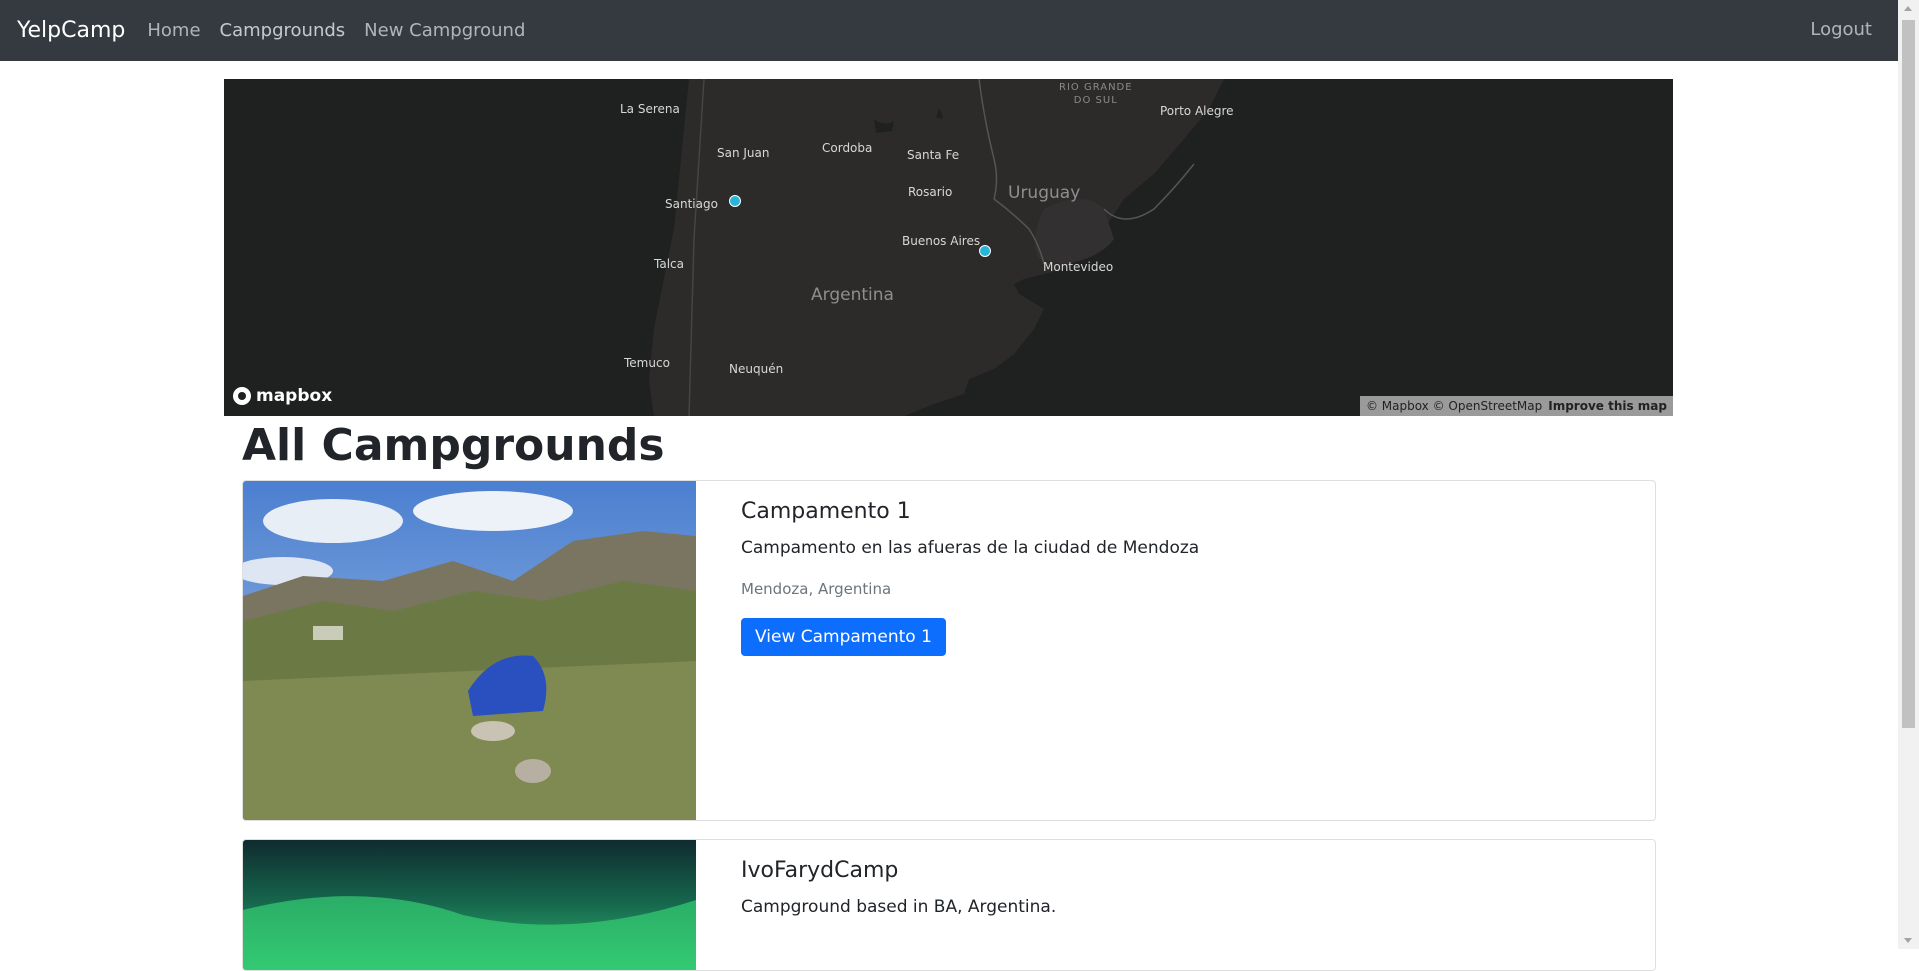 The height and width of the screenshot is (971, 1919). I want to click on page-title: All Campgrounds, so click(453, 445).